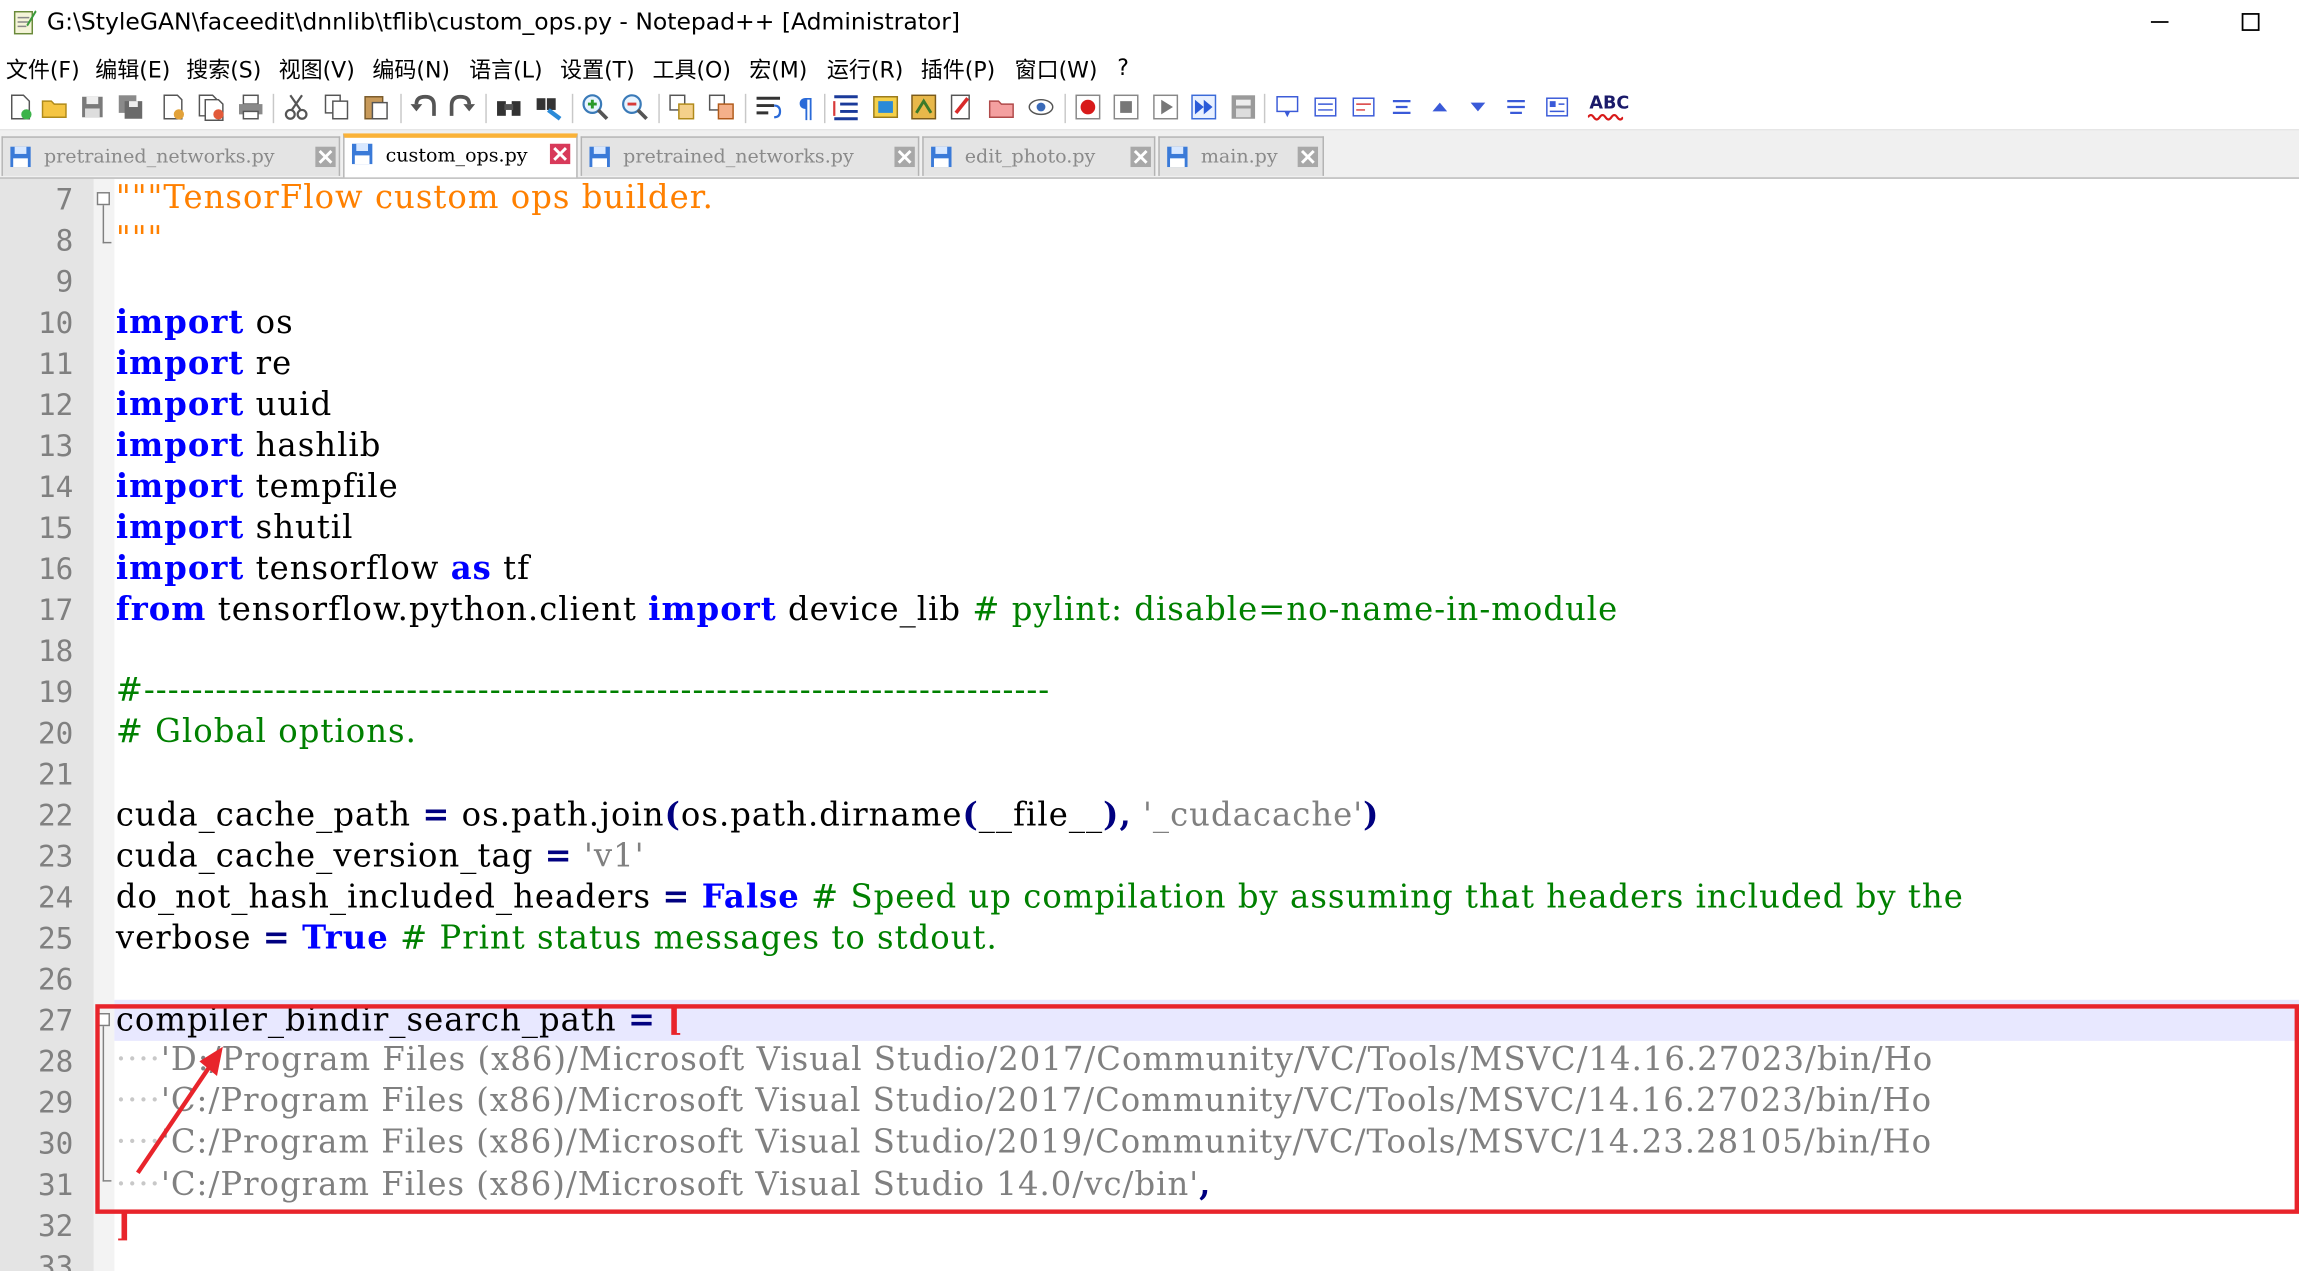 This screenshot has width=2299, height=1271. What do you see at coordinates (595, 106) in the screenshot?
I see `zoom-in-icon` at bounding box center [595, 106].